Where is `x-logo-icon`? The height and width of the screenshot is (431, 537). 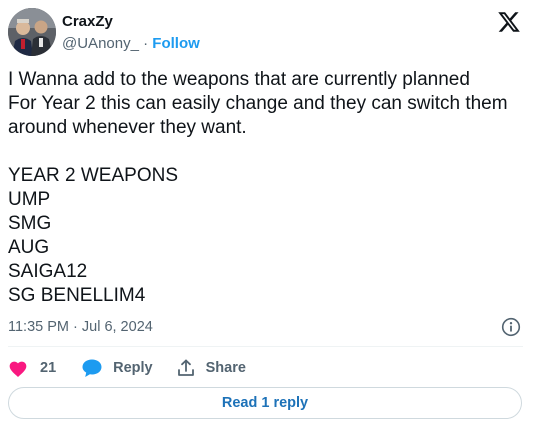
x-logo-icon is located at coordinates (509, 22).